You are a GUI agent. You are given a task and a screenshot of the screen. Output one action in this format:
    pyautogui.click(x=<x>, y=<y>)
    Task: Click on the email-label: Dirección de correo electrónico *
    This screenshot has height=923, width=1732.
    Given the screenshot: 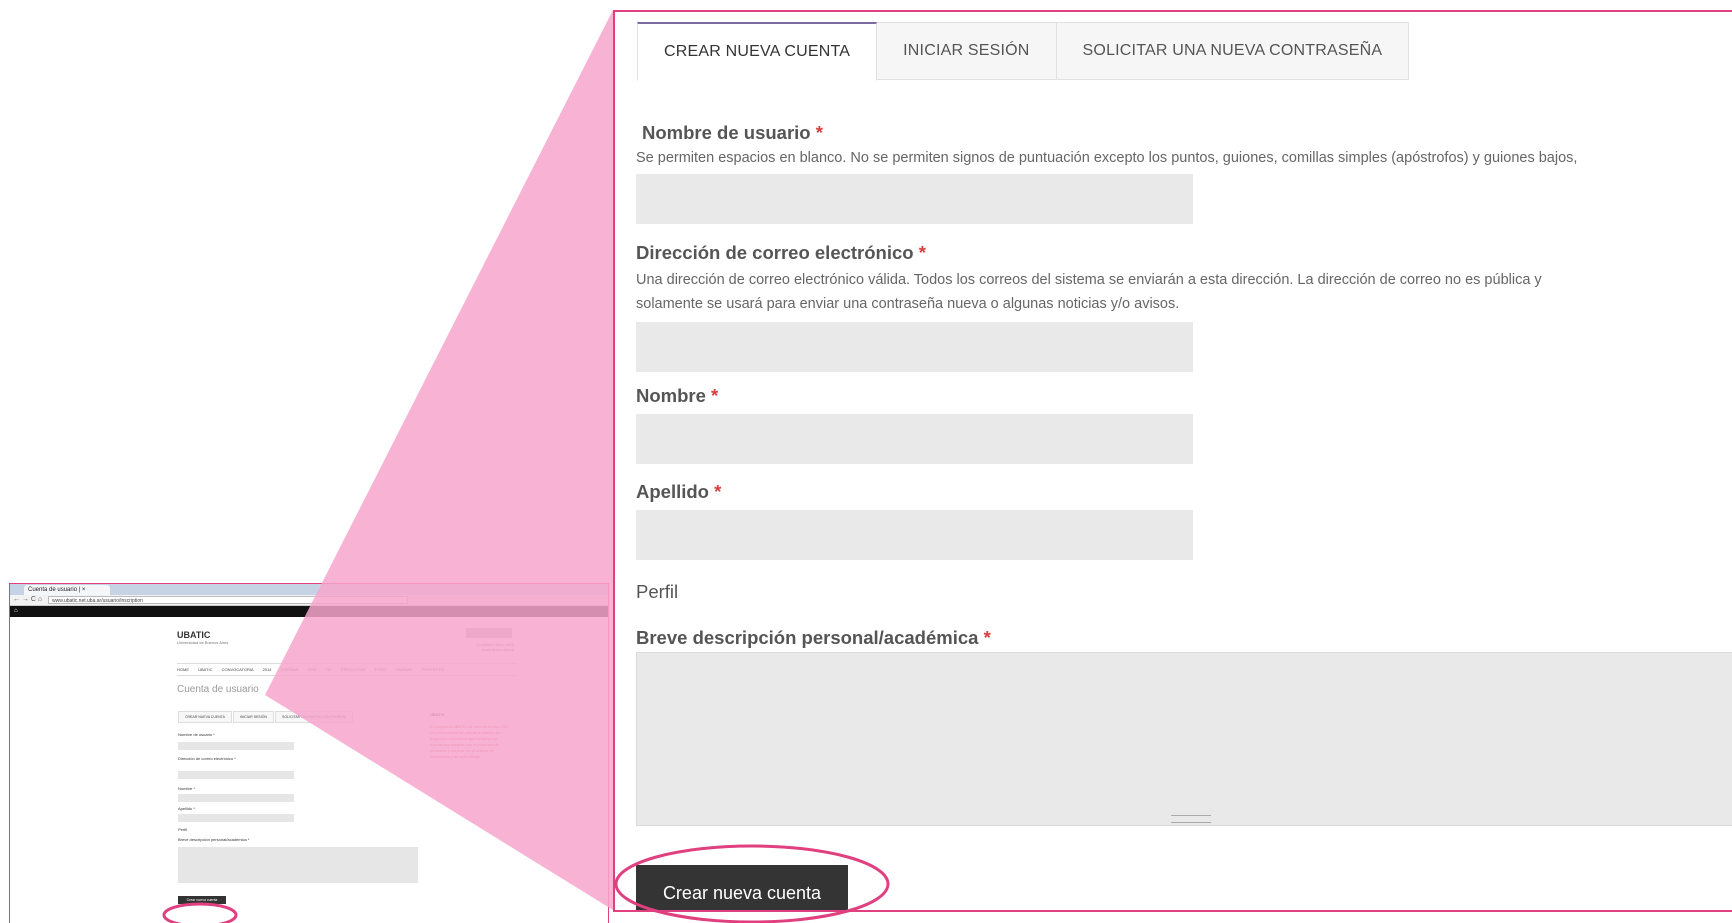 What is the action you would take?
    pyautogui.click(x=781, y=253)
    